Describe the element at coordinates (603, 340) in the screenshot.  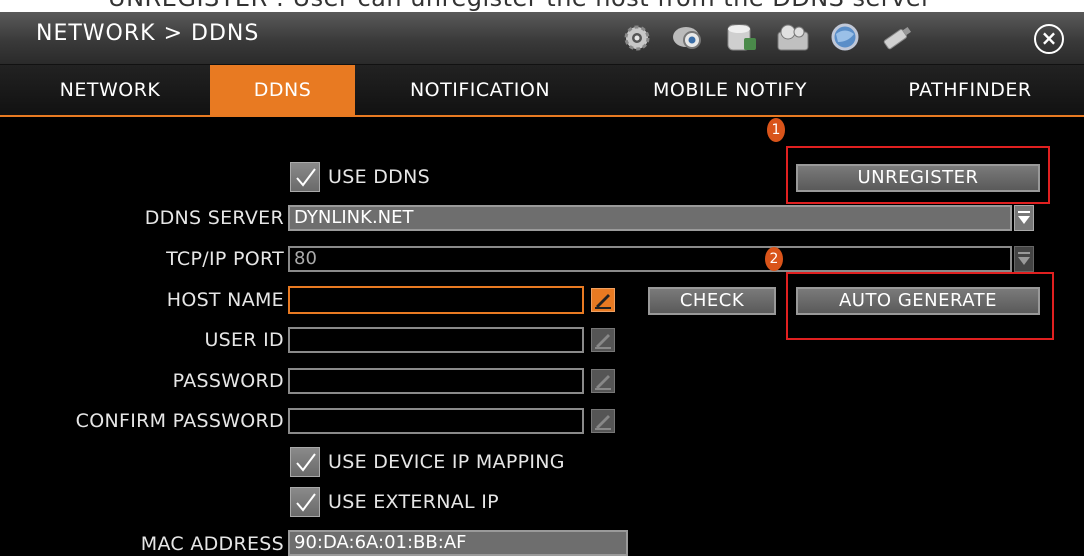
I see `user-id-keyboard-icon` at that location.